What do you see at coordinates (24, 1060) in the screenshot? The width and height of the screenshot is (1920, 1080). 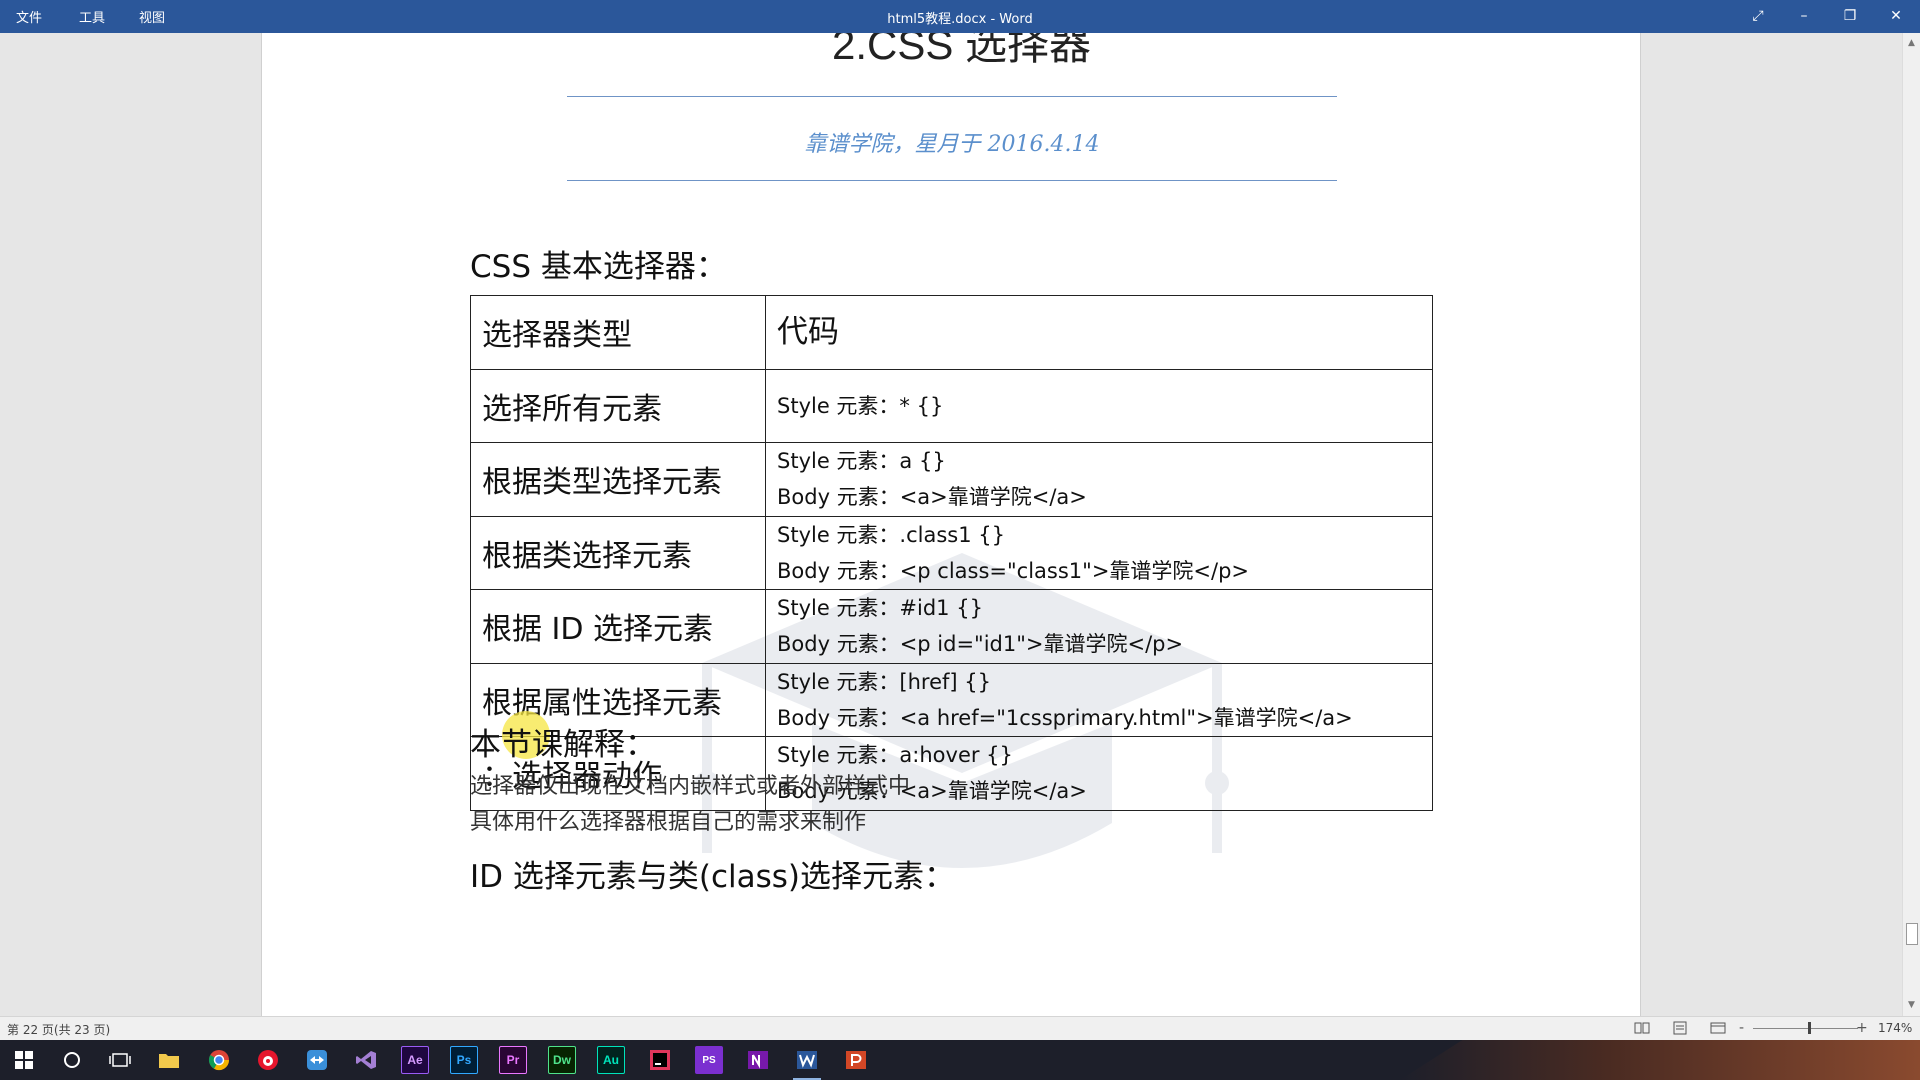 I see `windows-start-icon` at bounding box center [24, 1060].